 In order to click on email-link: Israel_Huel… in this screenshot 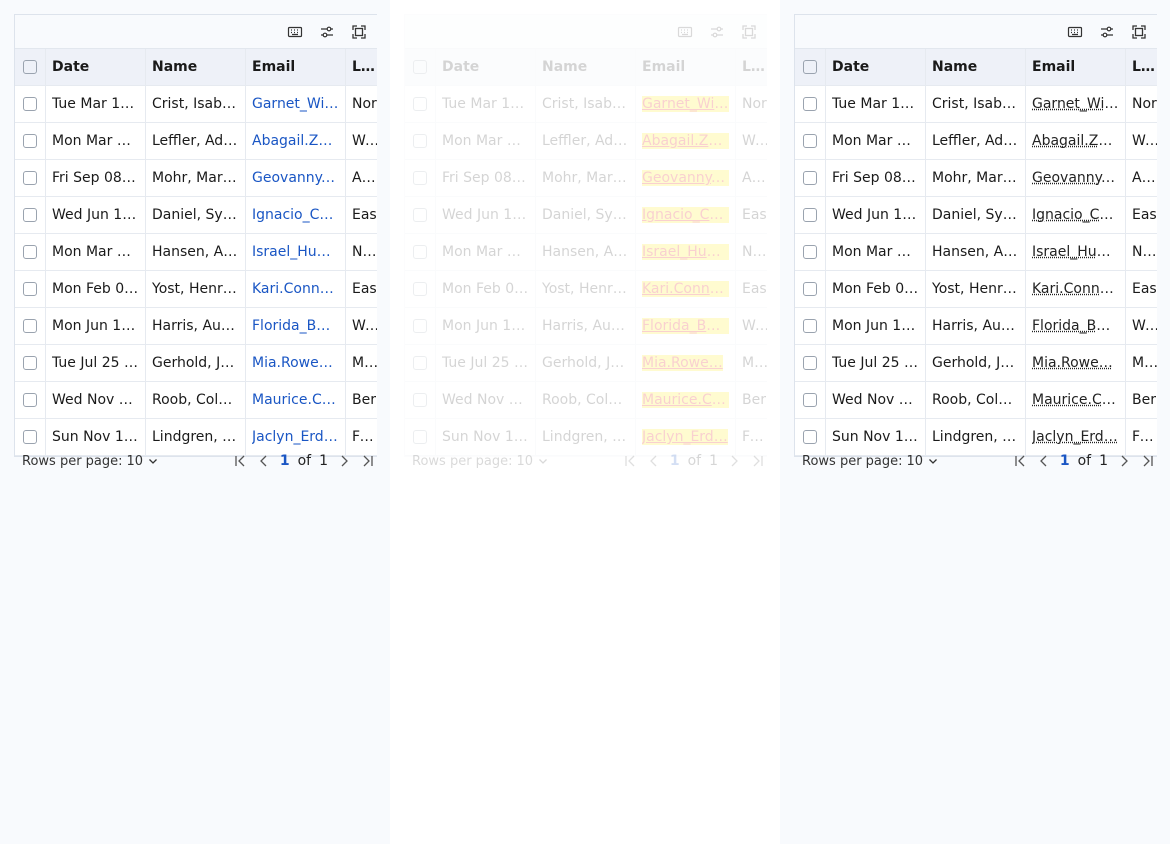, I will do `click(1075, 252)`.